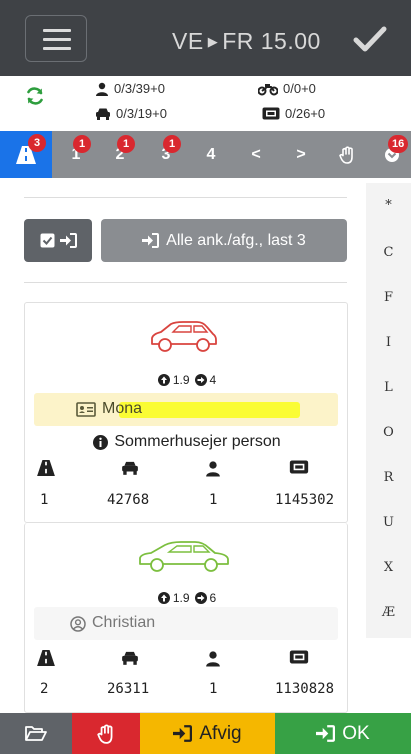 The height and width of the screenshot is (754, 411). What do you see at coordinates (209, 410) in the screenshot?
I see `search-highlight` at bounding box center [209, 410].